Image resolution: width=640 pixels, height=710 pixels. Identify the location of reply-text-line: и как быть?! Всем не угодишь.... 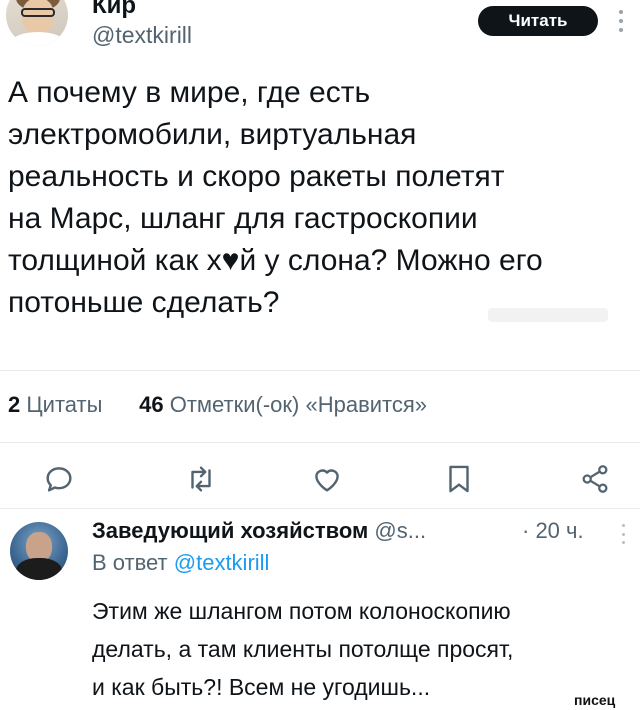
(261, 687).